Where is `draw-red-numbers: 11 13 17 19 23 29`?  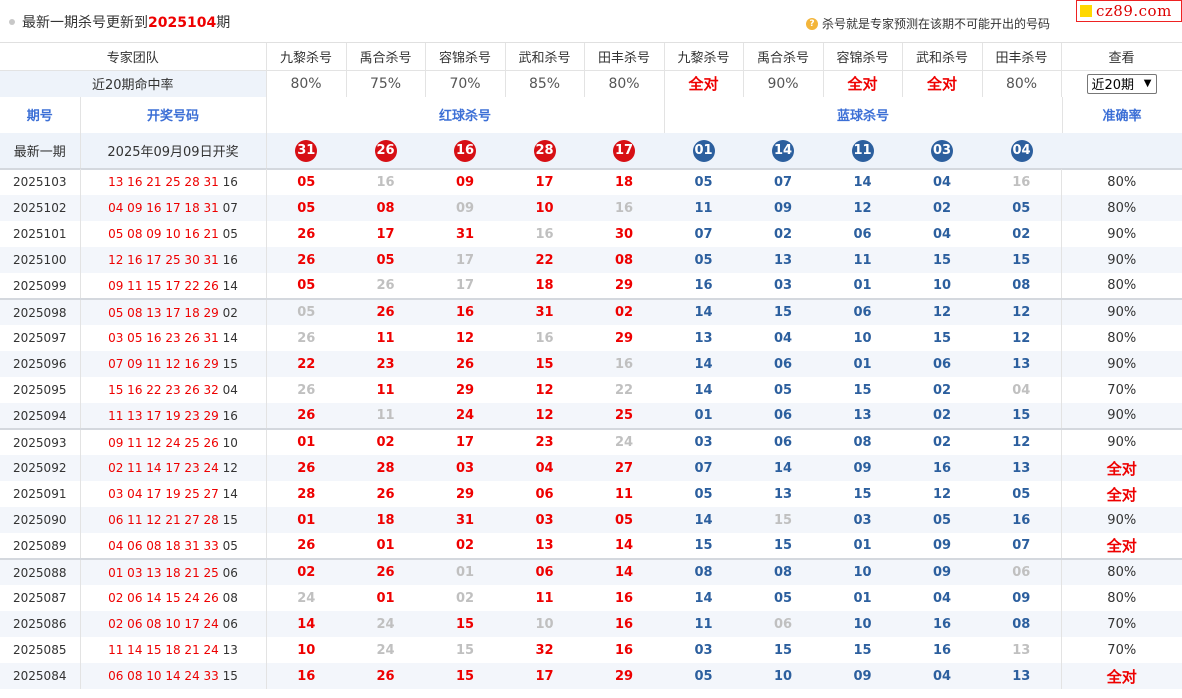
draw-red-numbers: 11 13 17 19 23 29 is located at coordinates (163, 415).